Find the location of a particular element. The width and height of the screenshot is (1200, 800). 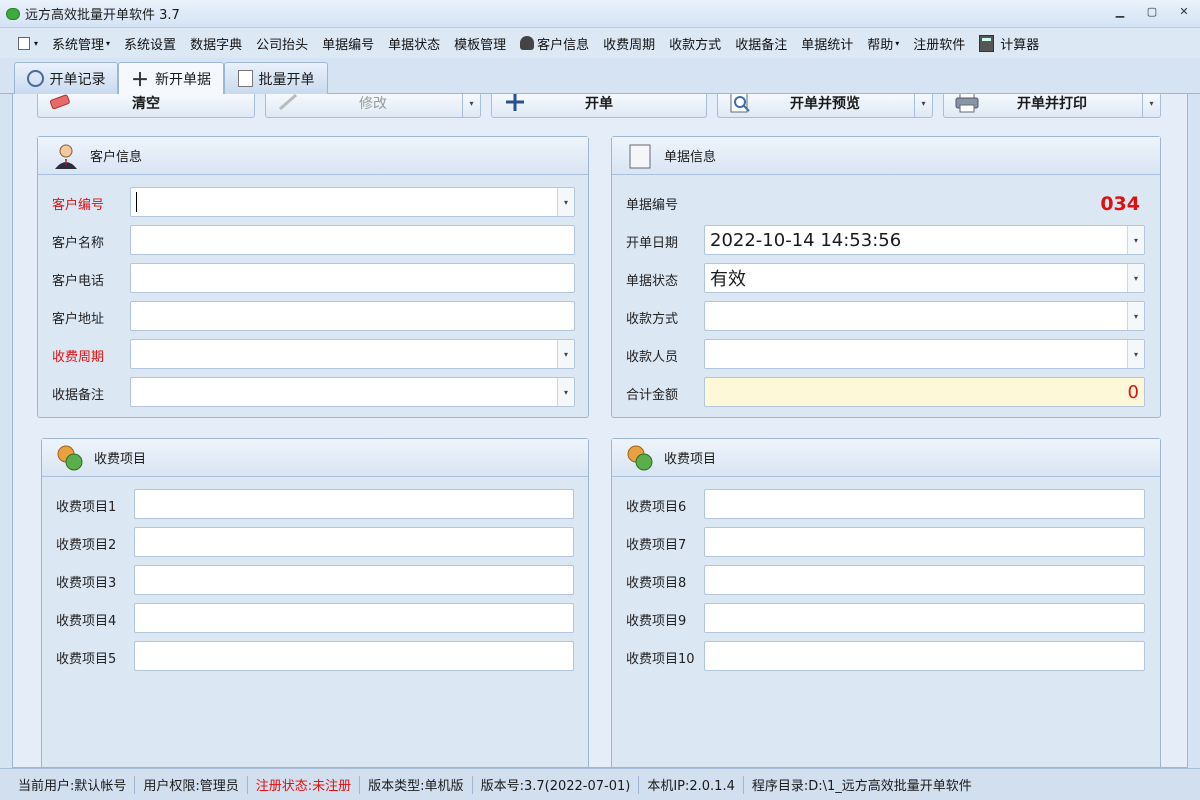

bill-info-header: 单据信息 is located at coordinates (886, 156).